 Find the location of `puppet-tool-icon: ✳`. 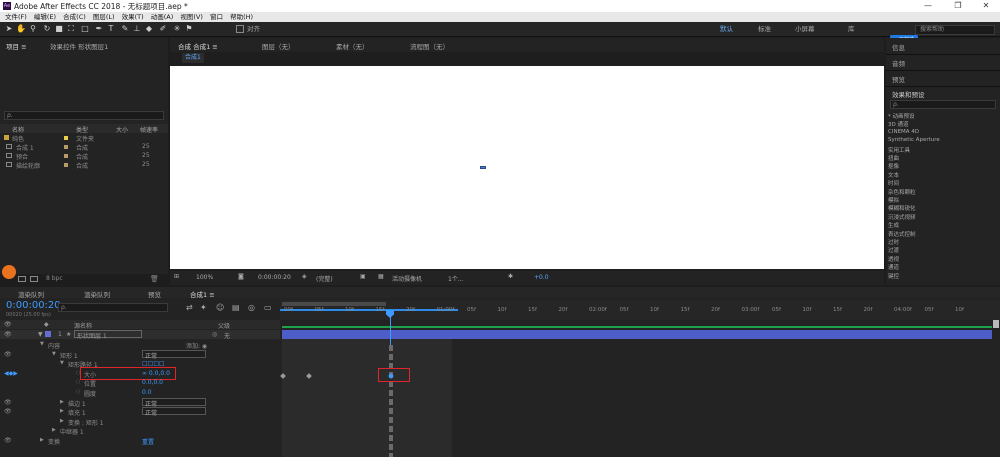

puppet-tool-icon: ✳ is located at coordinates (177, 29).